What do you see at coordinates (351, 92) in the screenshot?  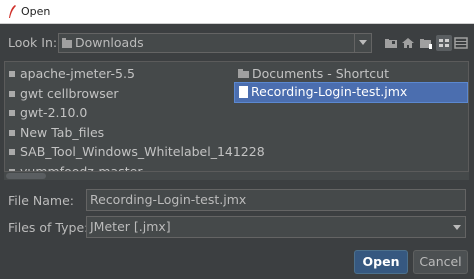 I see `list-item-selected: Recording-Login-test.jmx` at bounding box center [351, 92].